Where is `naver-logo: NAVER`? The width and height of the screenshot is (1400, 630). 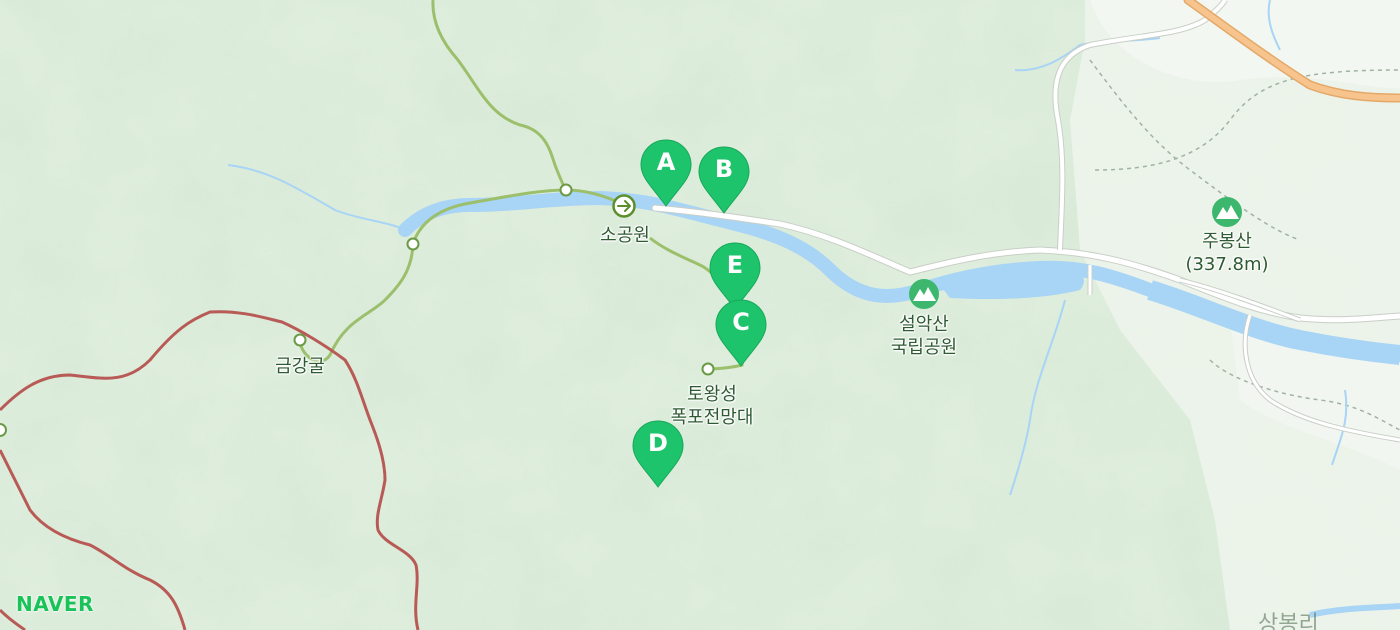 naver-logo: NAVER is located at coordinates (55, 604).